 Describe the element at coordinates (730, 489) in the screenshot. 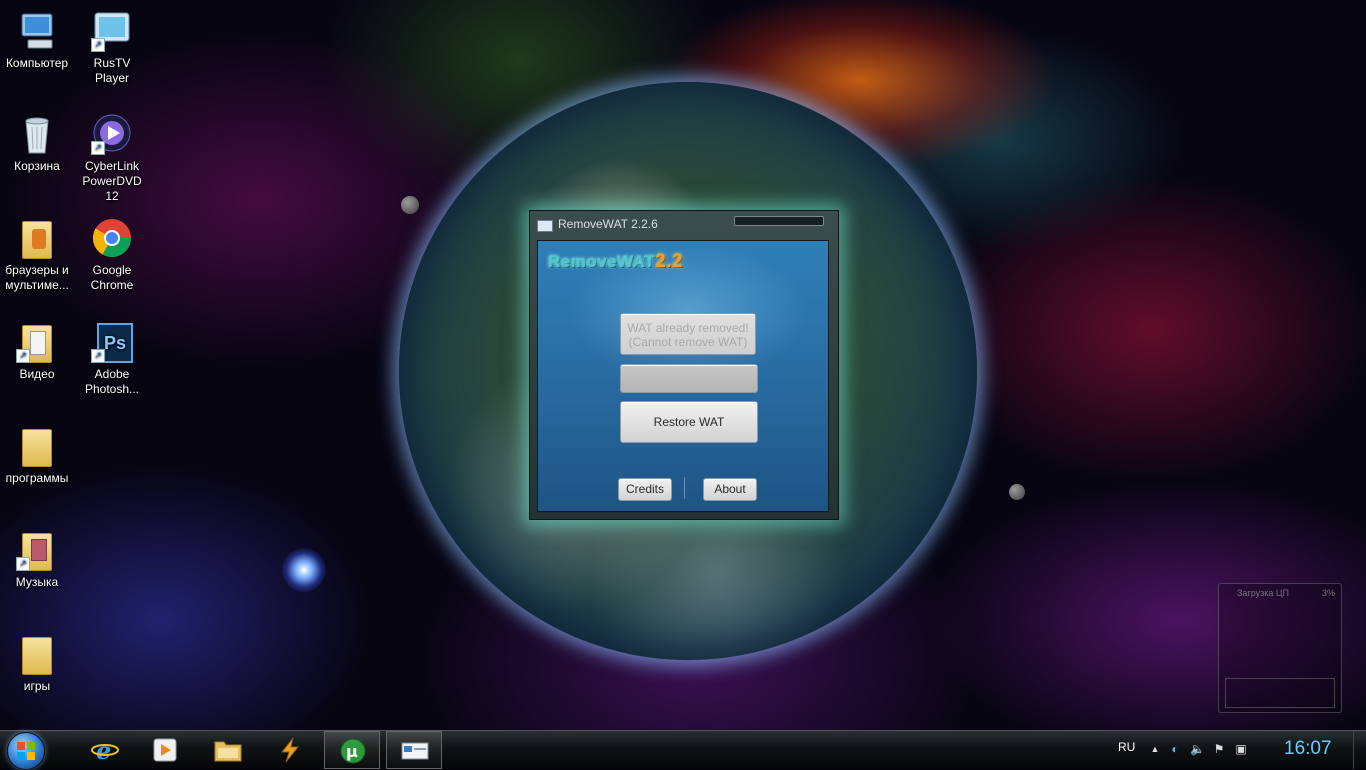

I see `about-button: About` at that location.